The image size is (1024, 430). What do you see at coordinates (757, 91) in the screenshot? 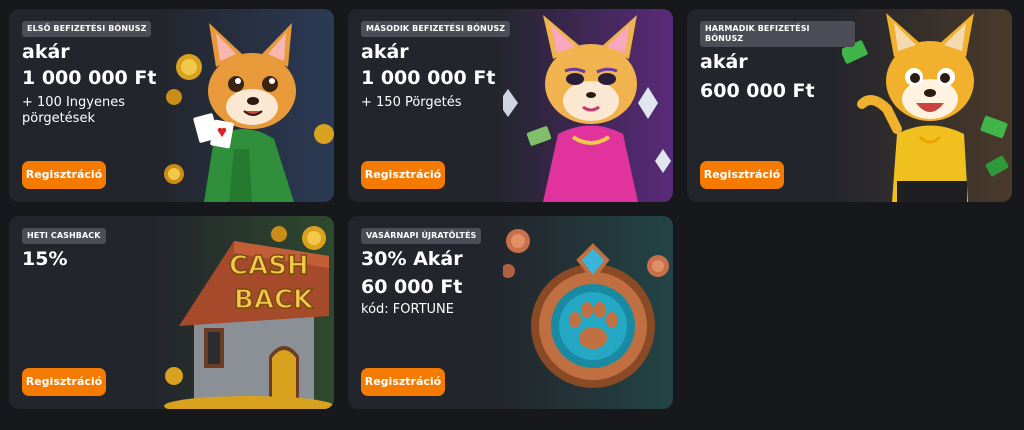
I see `bonus-amount: 600 000 Ft` at bounding box center [757, 91].